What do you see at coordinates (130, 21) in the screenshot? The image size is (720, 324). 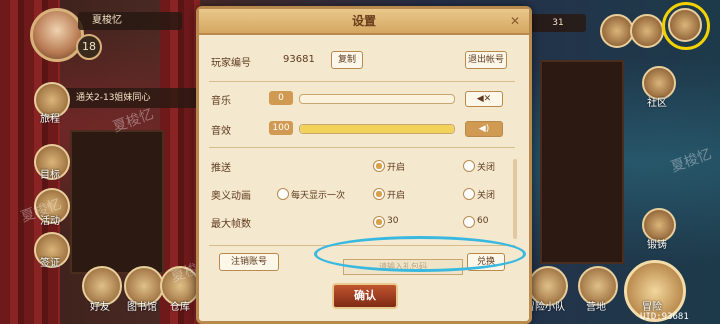 I see `player-name: 夏梭忆` at bounding box center [130, 21].